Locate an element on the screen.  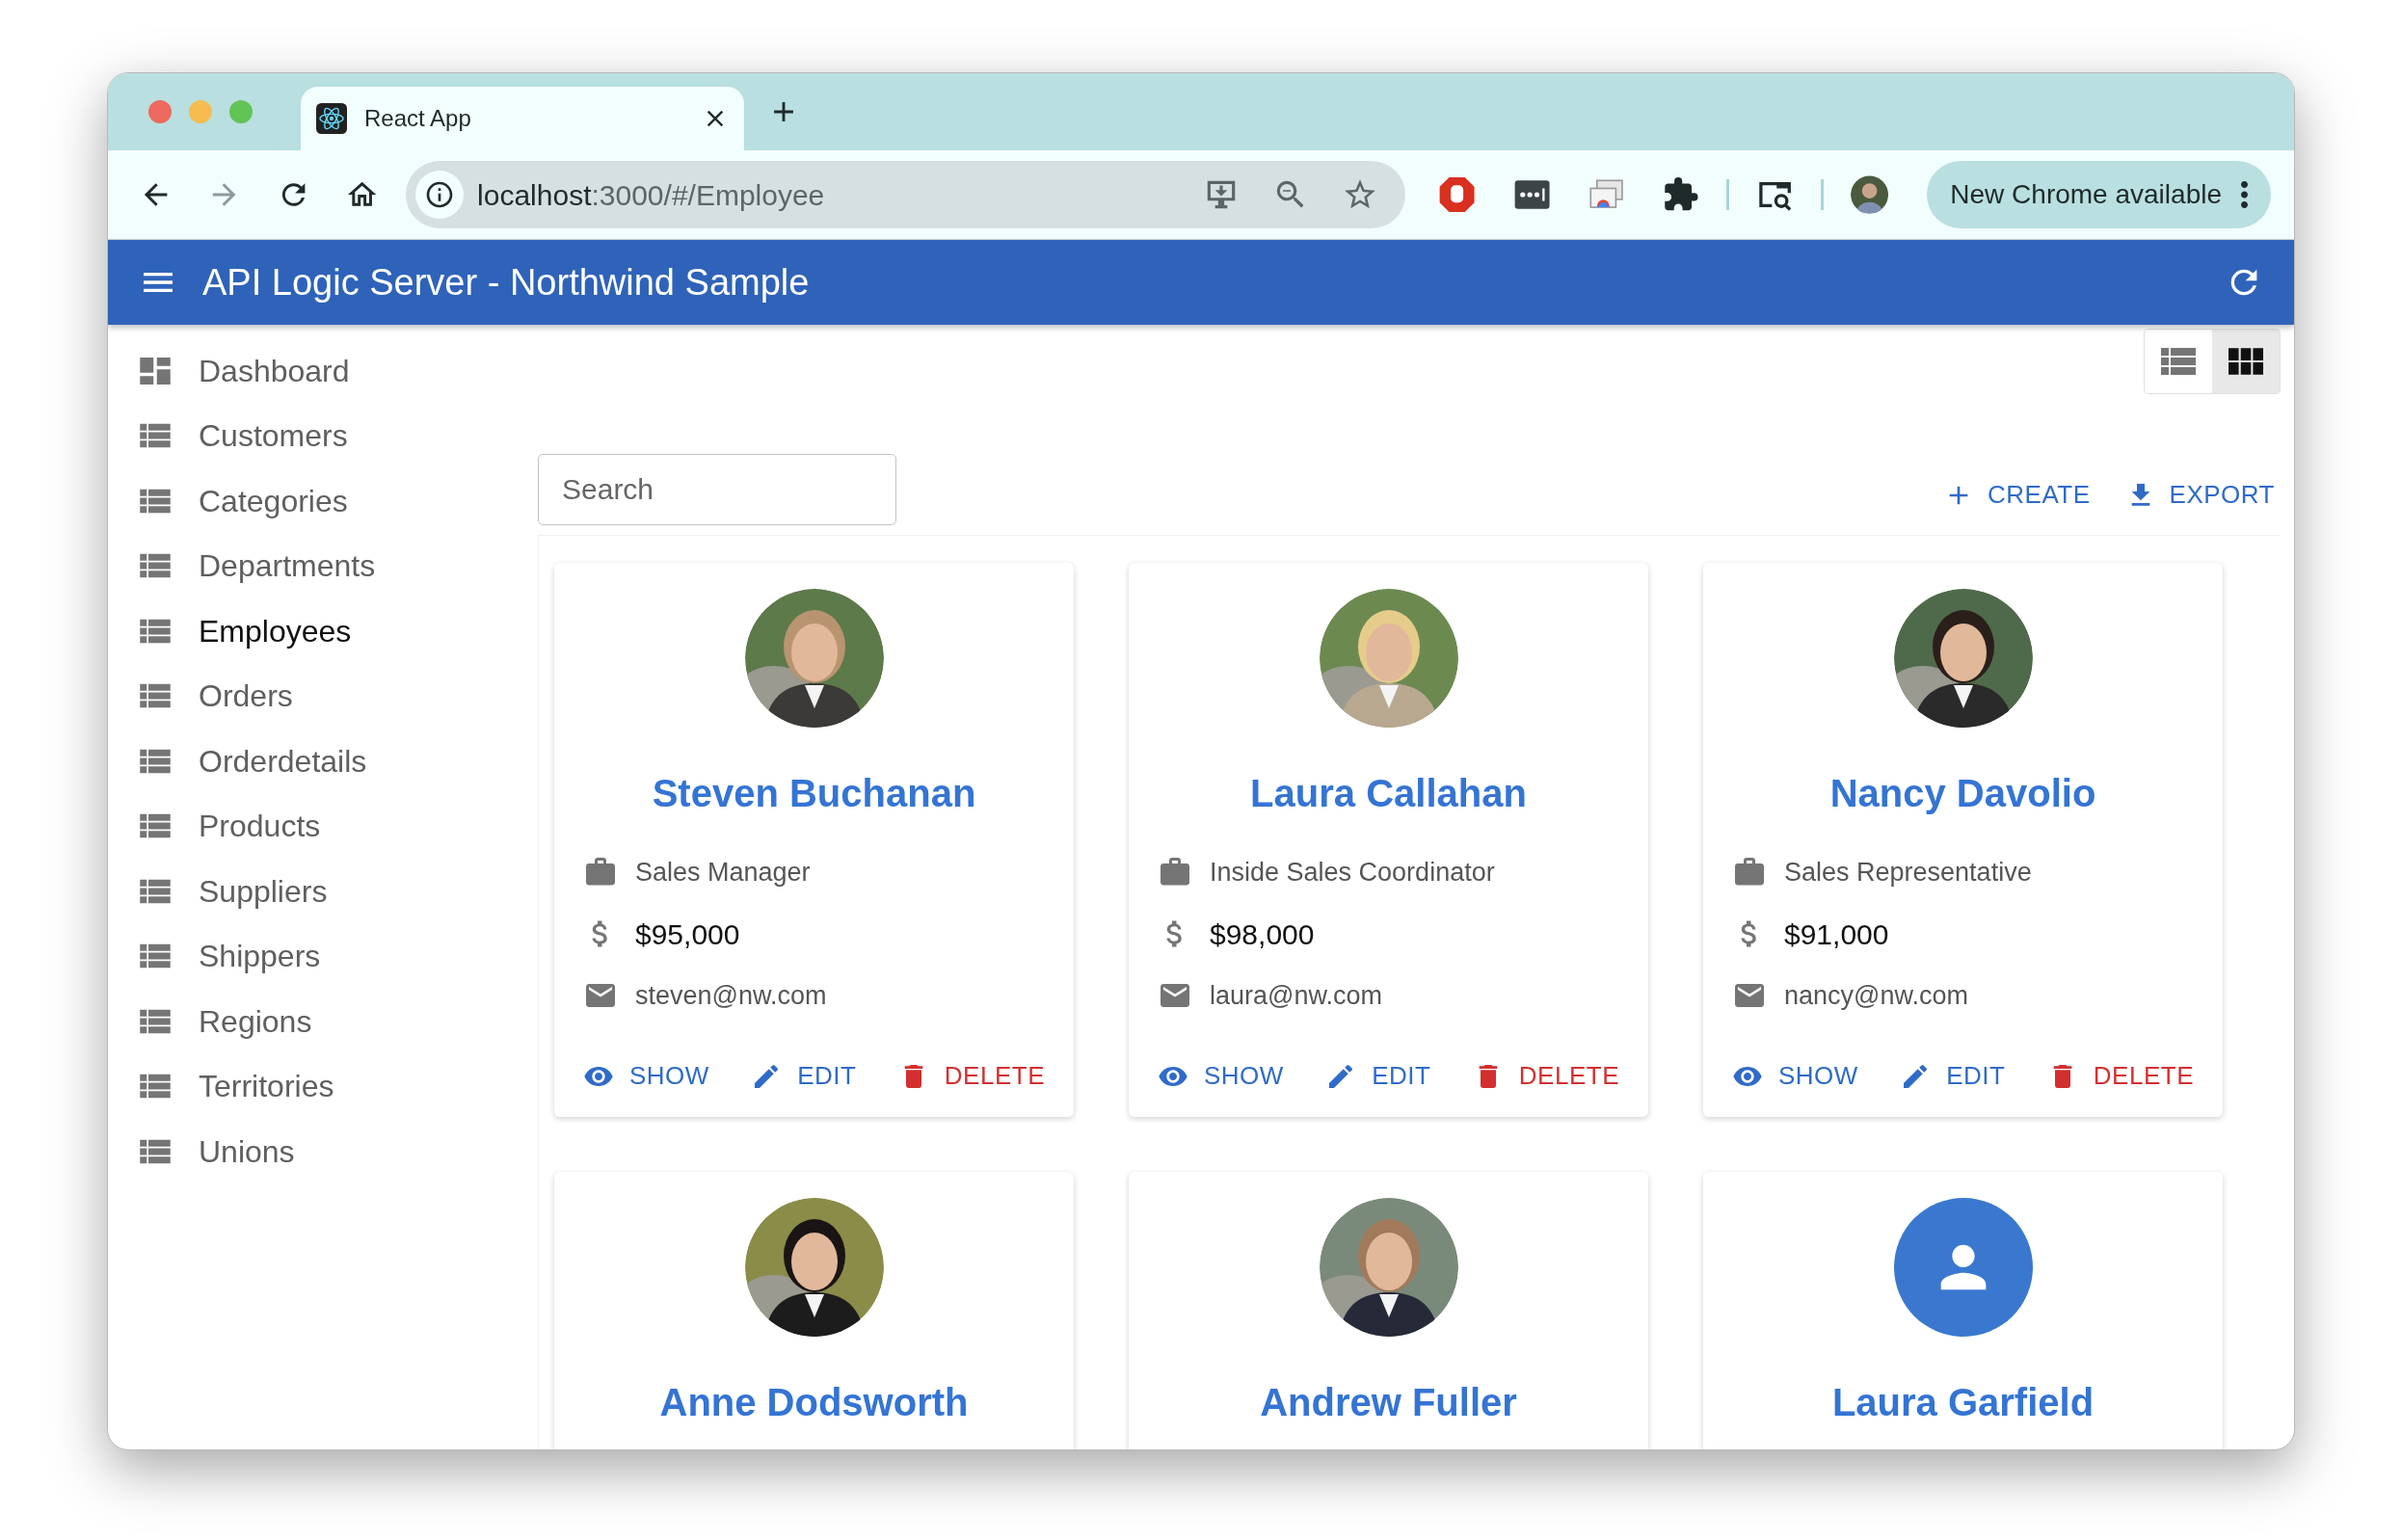
export-button: EXPORT is located at coordinates (2199, 495).